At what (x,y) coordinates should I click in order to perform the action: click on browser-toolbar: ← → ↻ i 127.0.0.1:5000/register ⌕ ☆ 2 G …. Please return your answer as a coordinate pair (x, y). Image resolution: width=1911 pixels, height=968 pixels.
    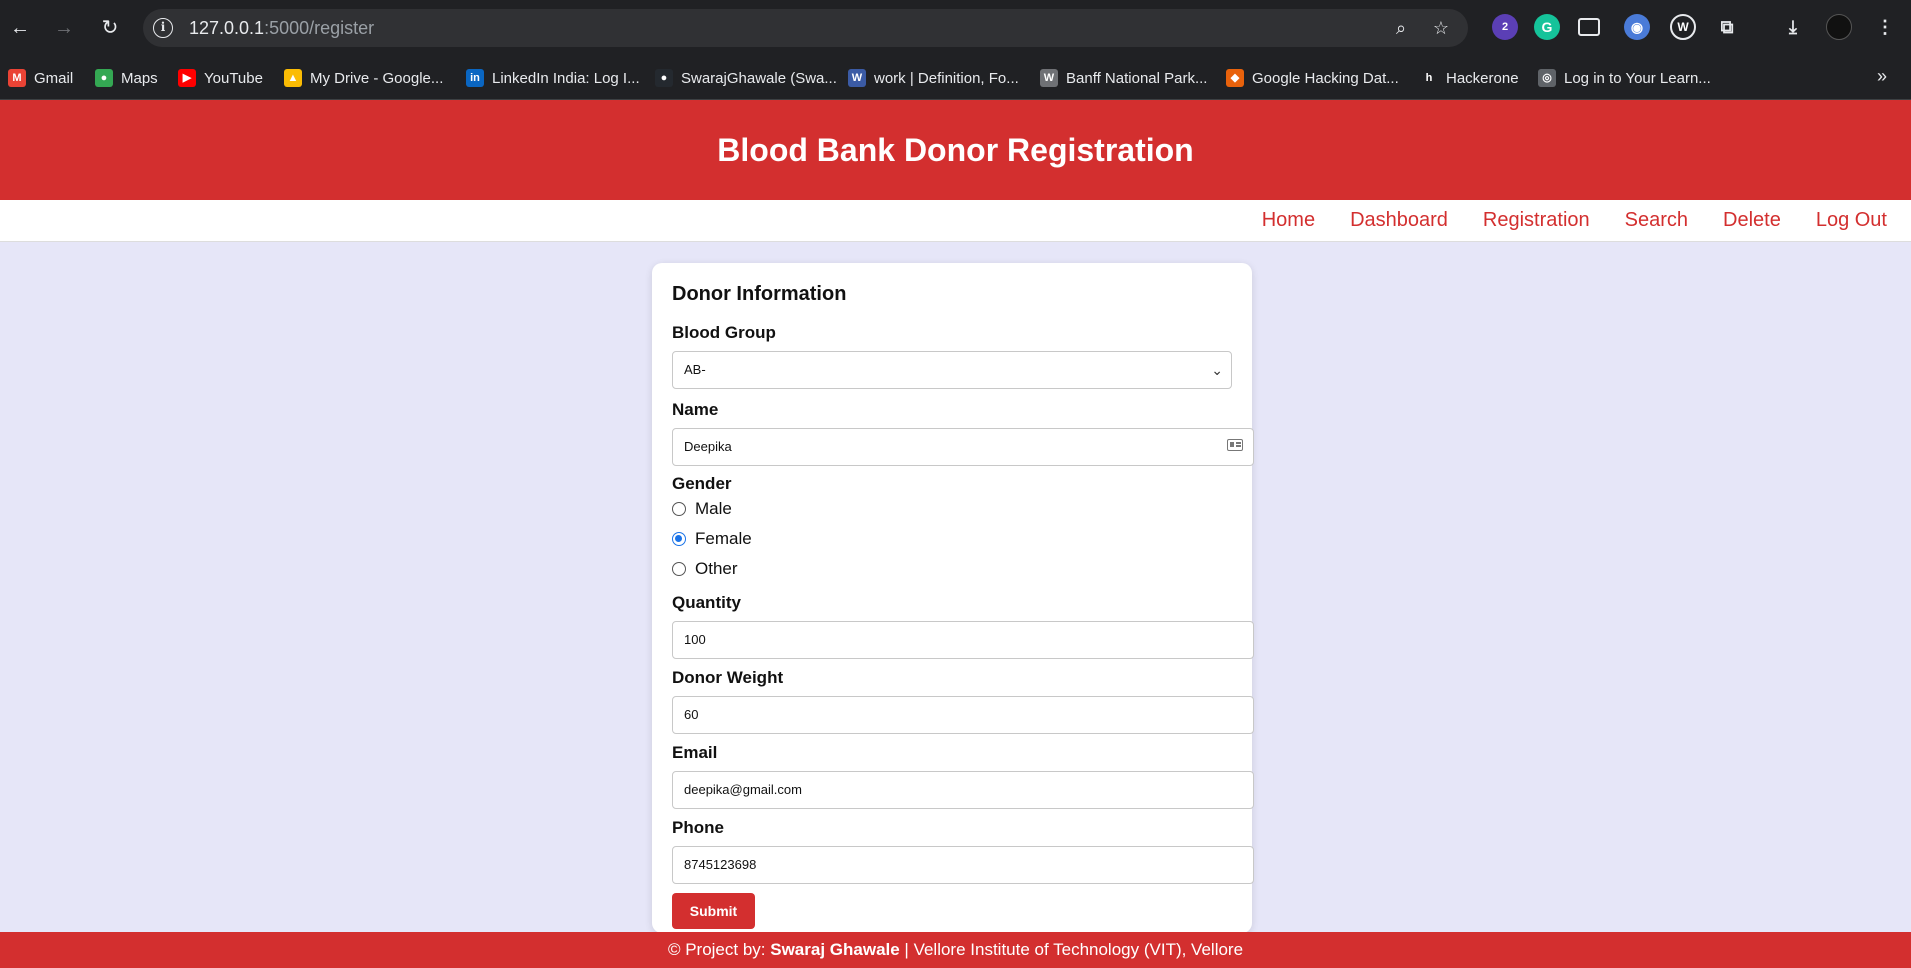
    Looking at the image, I should click on (955, 28).